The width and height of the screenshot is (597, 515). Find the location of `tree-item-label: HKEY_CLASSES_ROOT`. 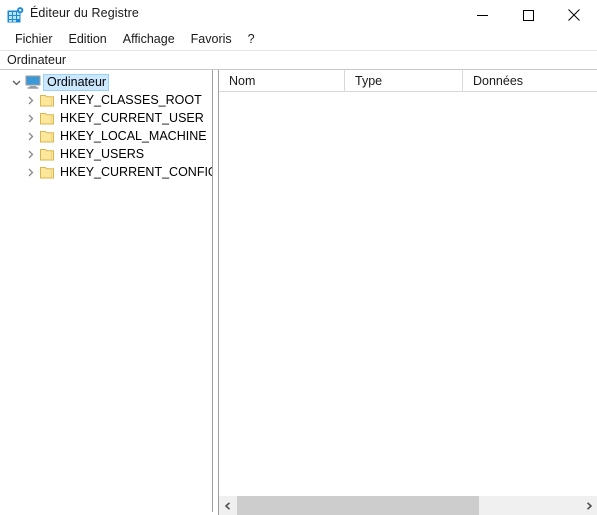

tree-item-label: HKEY_CLASSES_ROOT is located at coordinates (131, 99).